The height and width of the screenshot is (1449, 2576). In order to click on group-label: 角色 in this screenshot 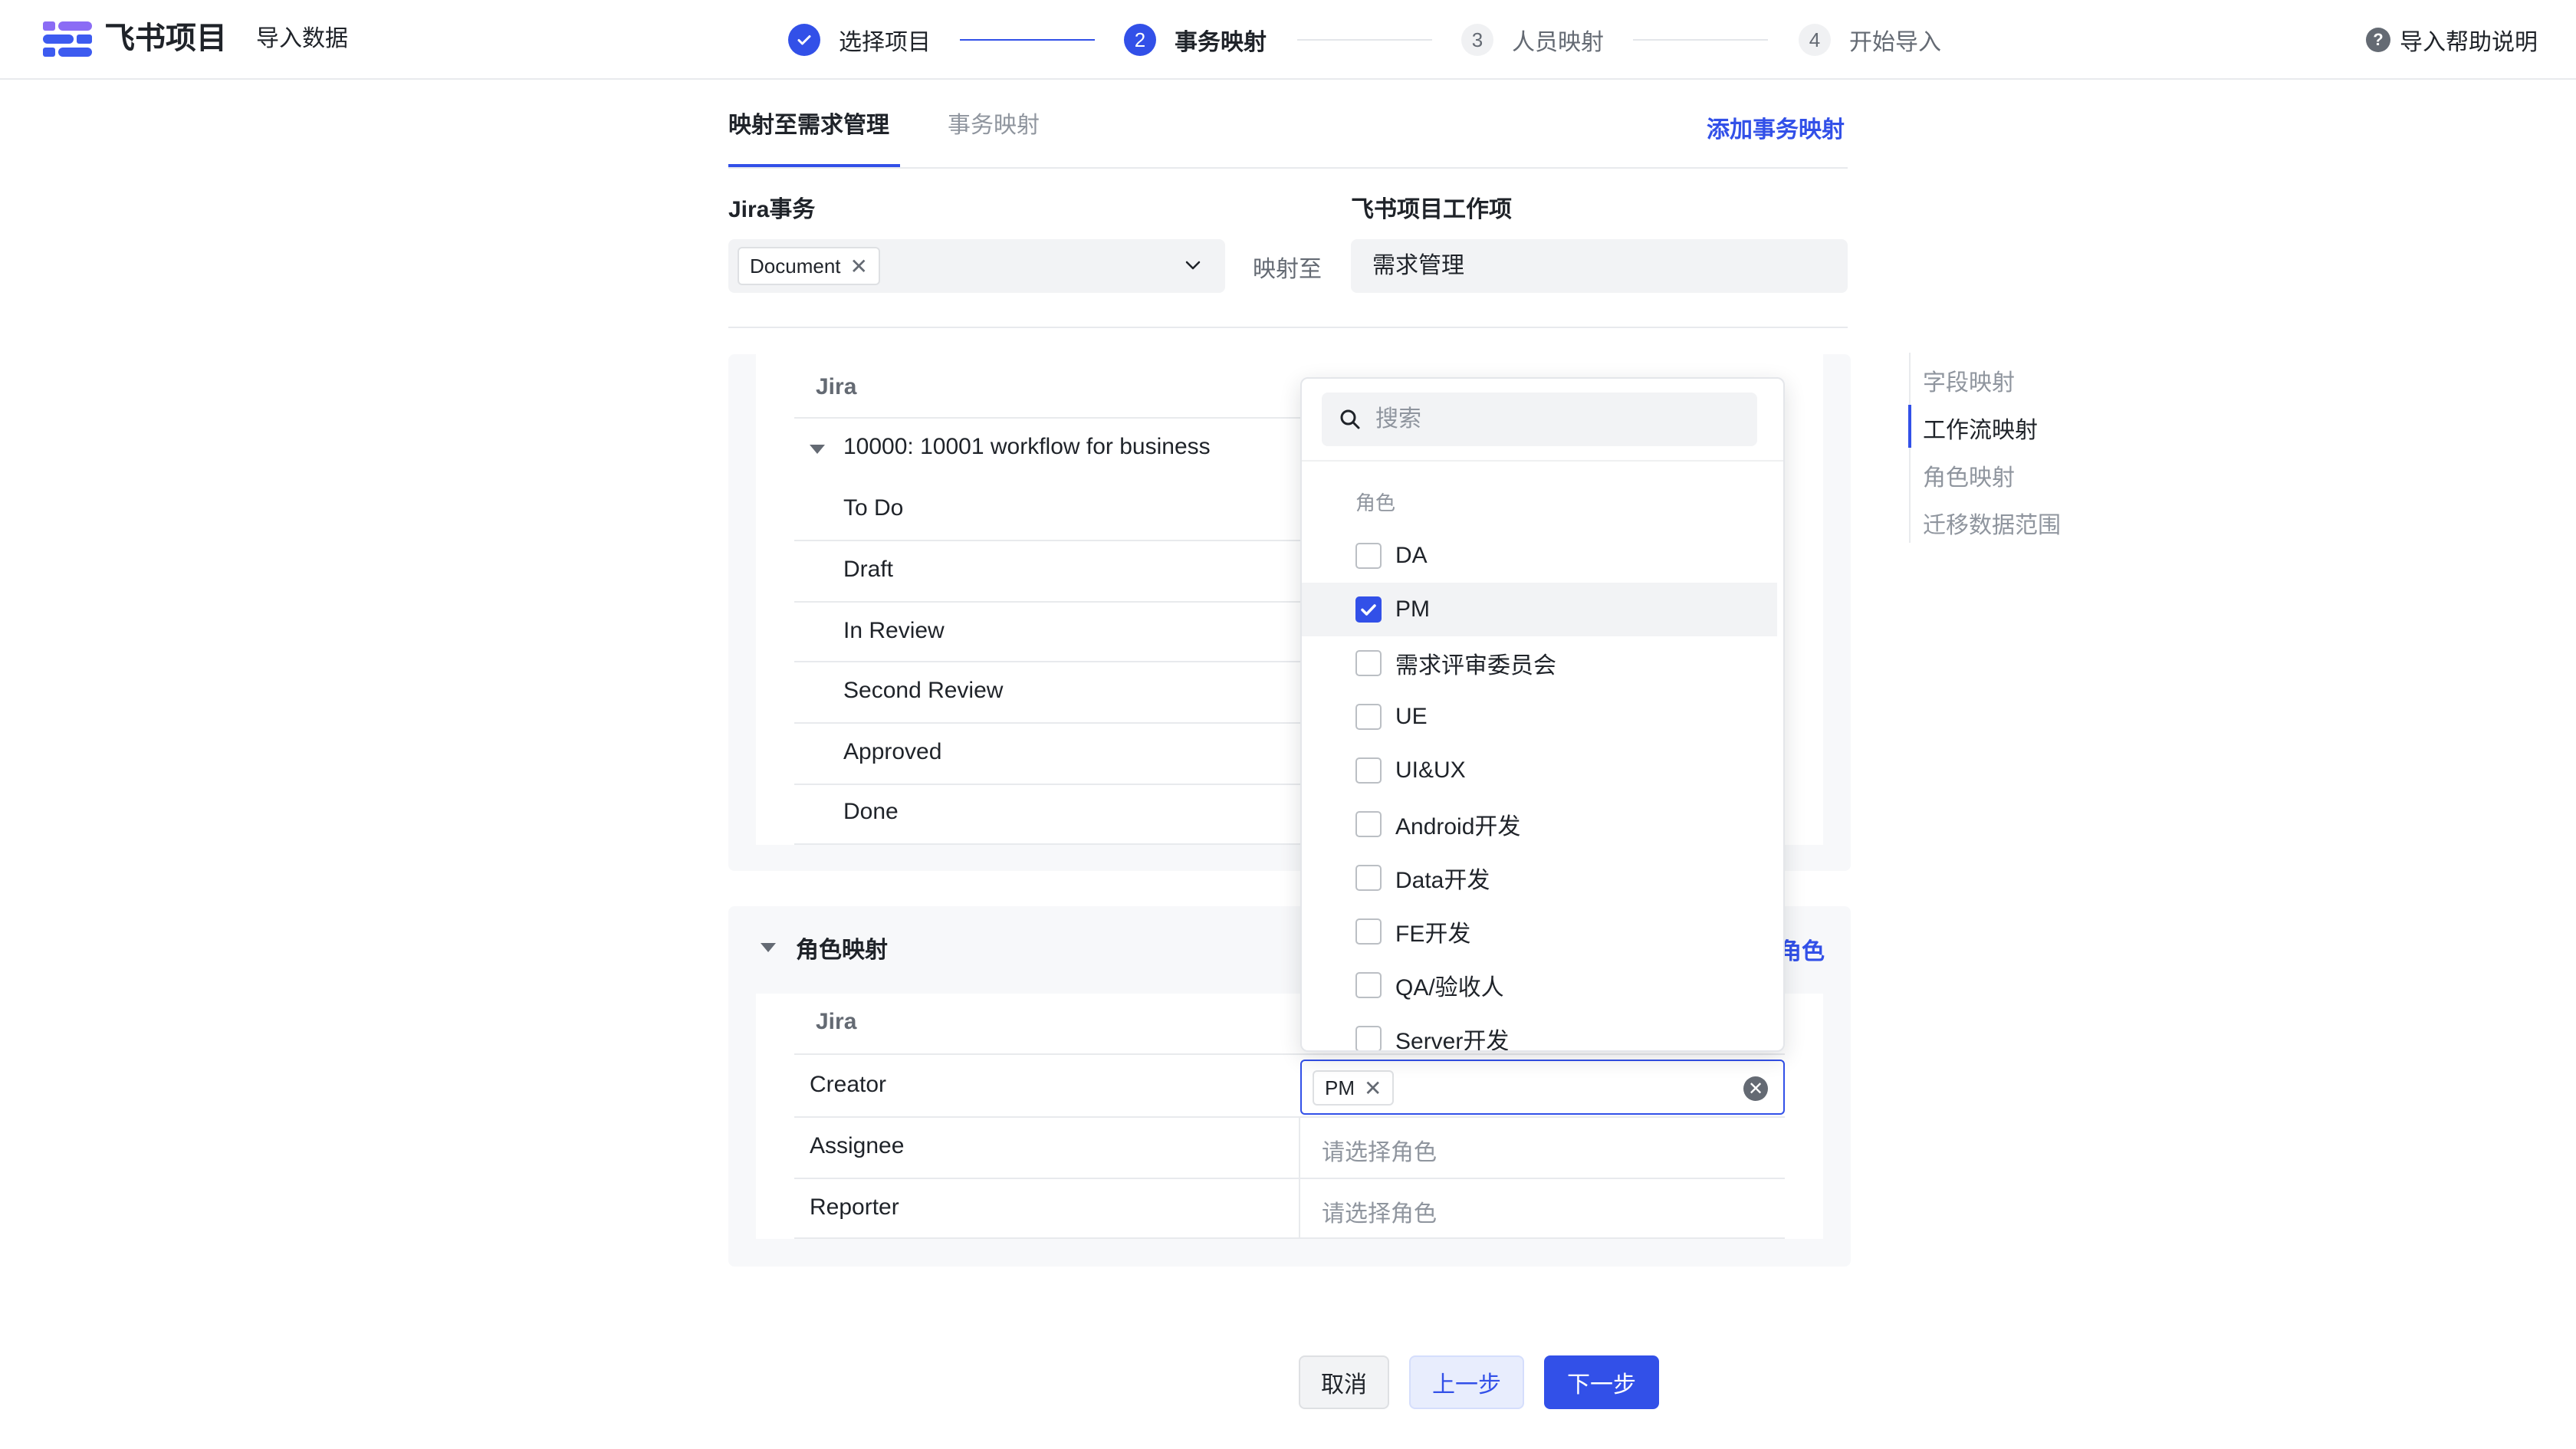, I will do `click(1376, 502)`.